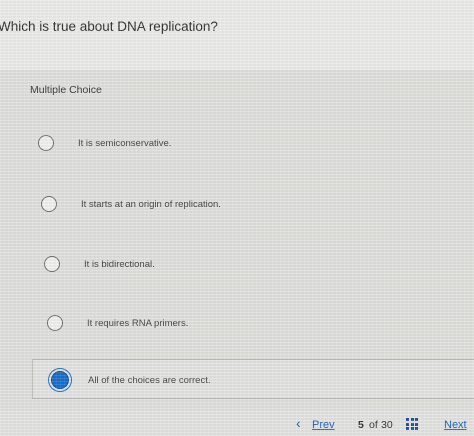  Describe the element at coordinates (66, 90) in the screenshot. I see `answer-type-label: Multiple Choice` at that location.